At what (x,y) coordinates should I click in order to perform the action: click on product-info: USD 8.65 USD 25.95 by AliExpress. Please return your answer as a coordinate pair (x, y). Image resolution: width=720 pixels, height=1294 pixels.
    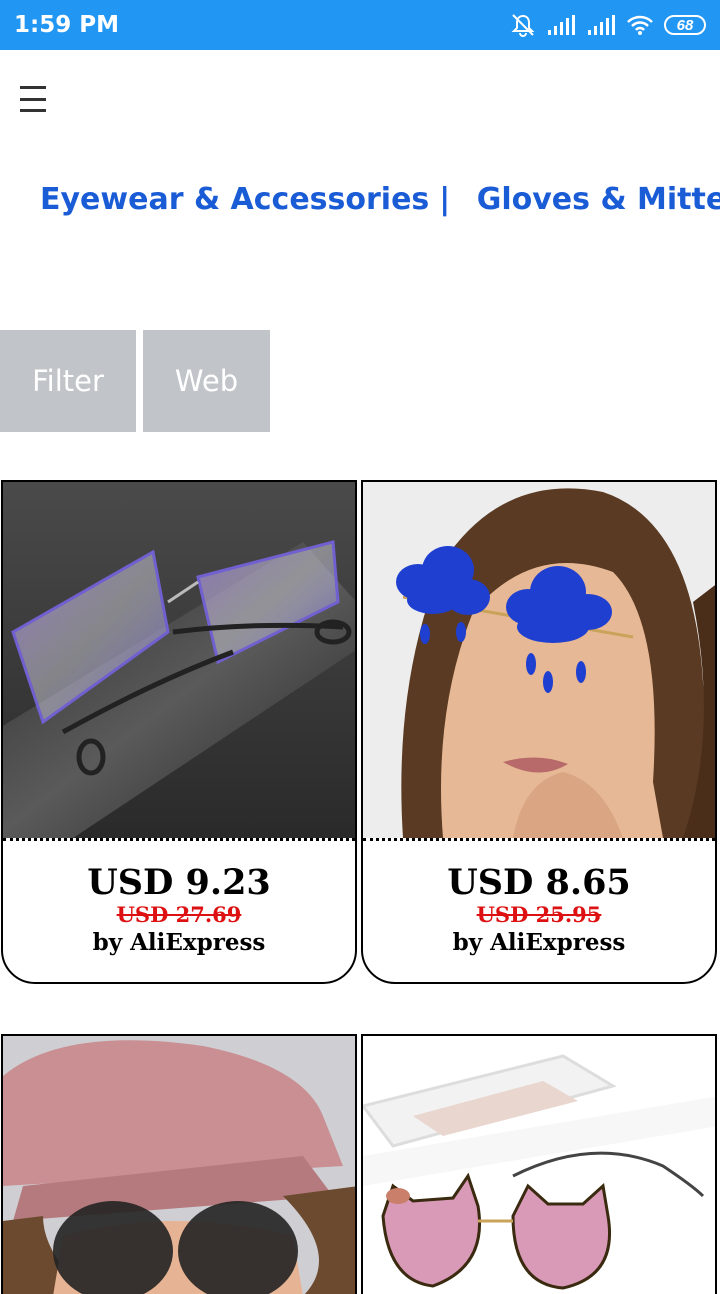
    Looking at the image, I should click on (539, 911).